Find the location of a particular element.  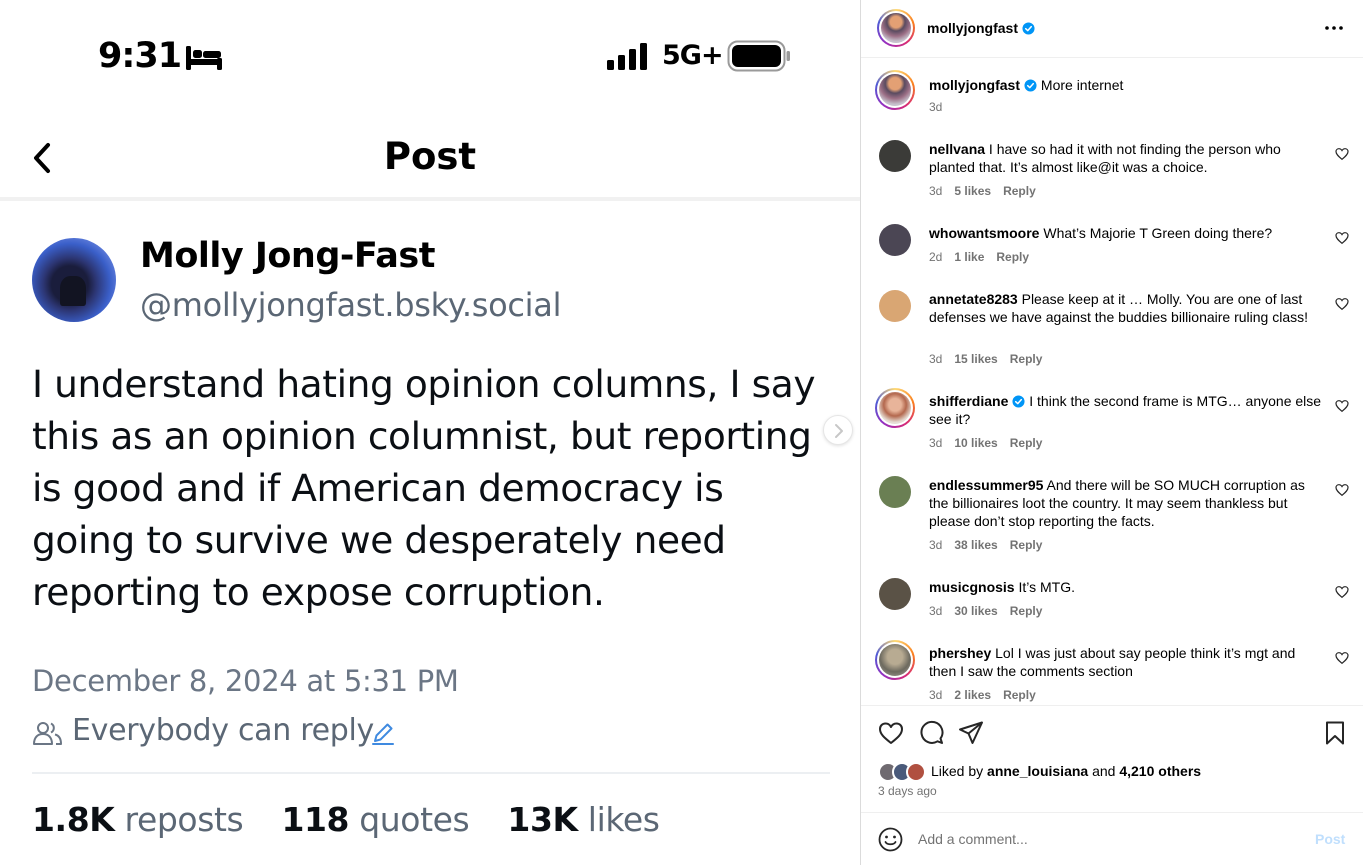

post-time-ago: 3 days ago is located at coordinates (907, 791).